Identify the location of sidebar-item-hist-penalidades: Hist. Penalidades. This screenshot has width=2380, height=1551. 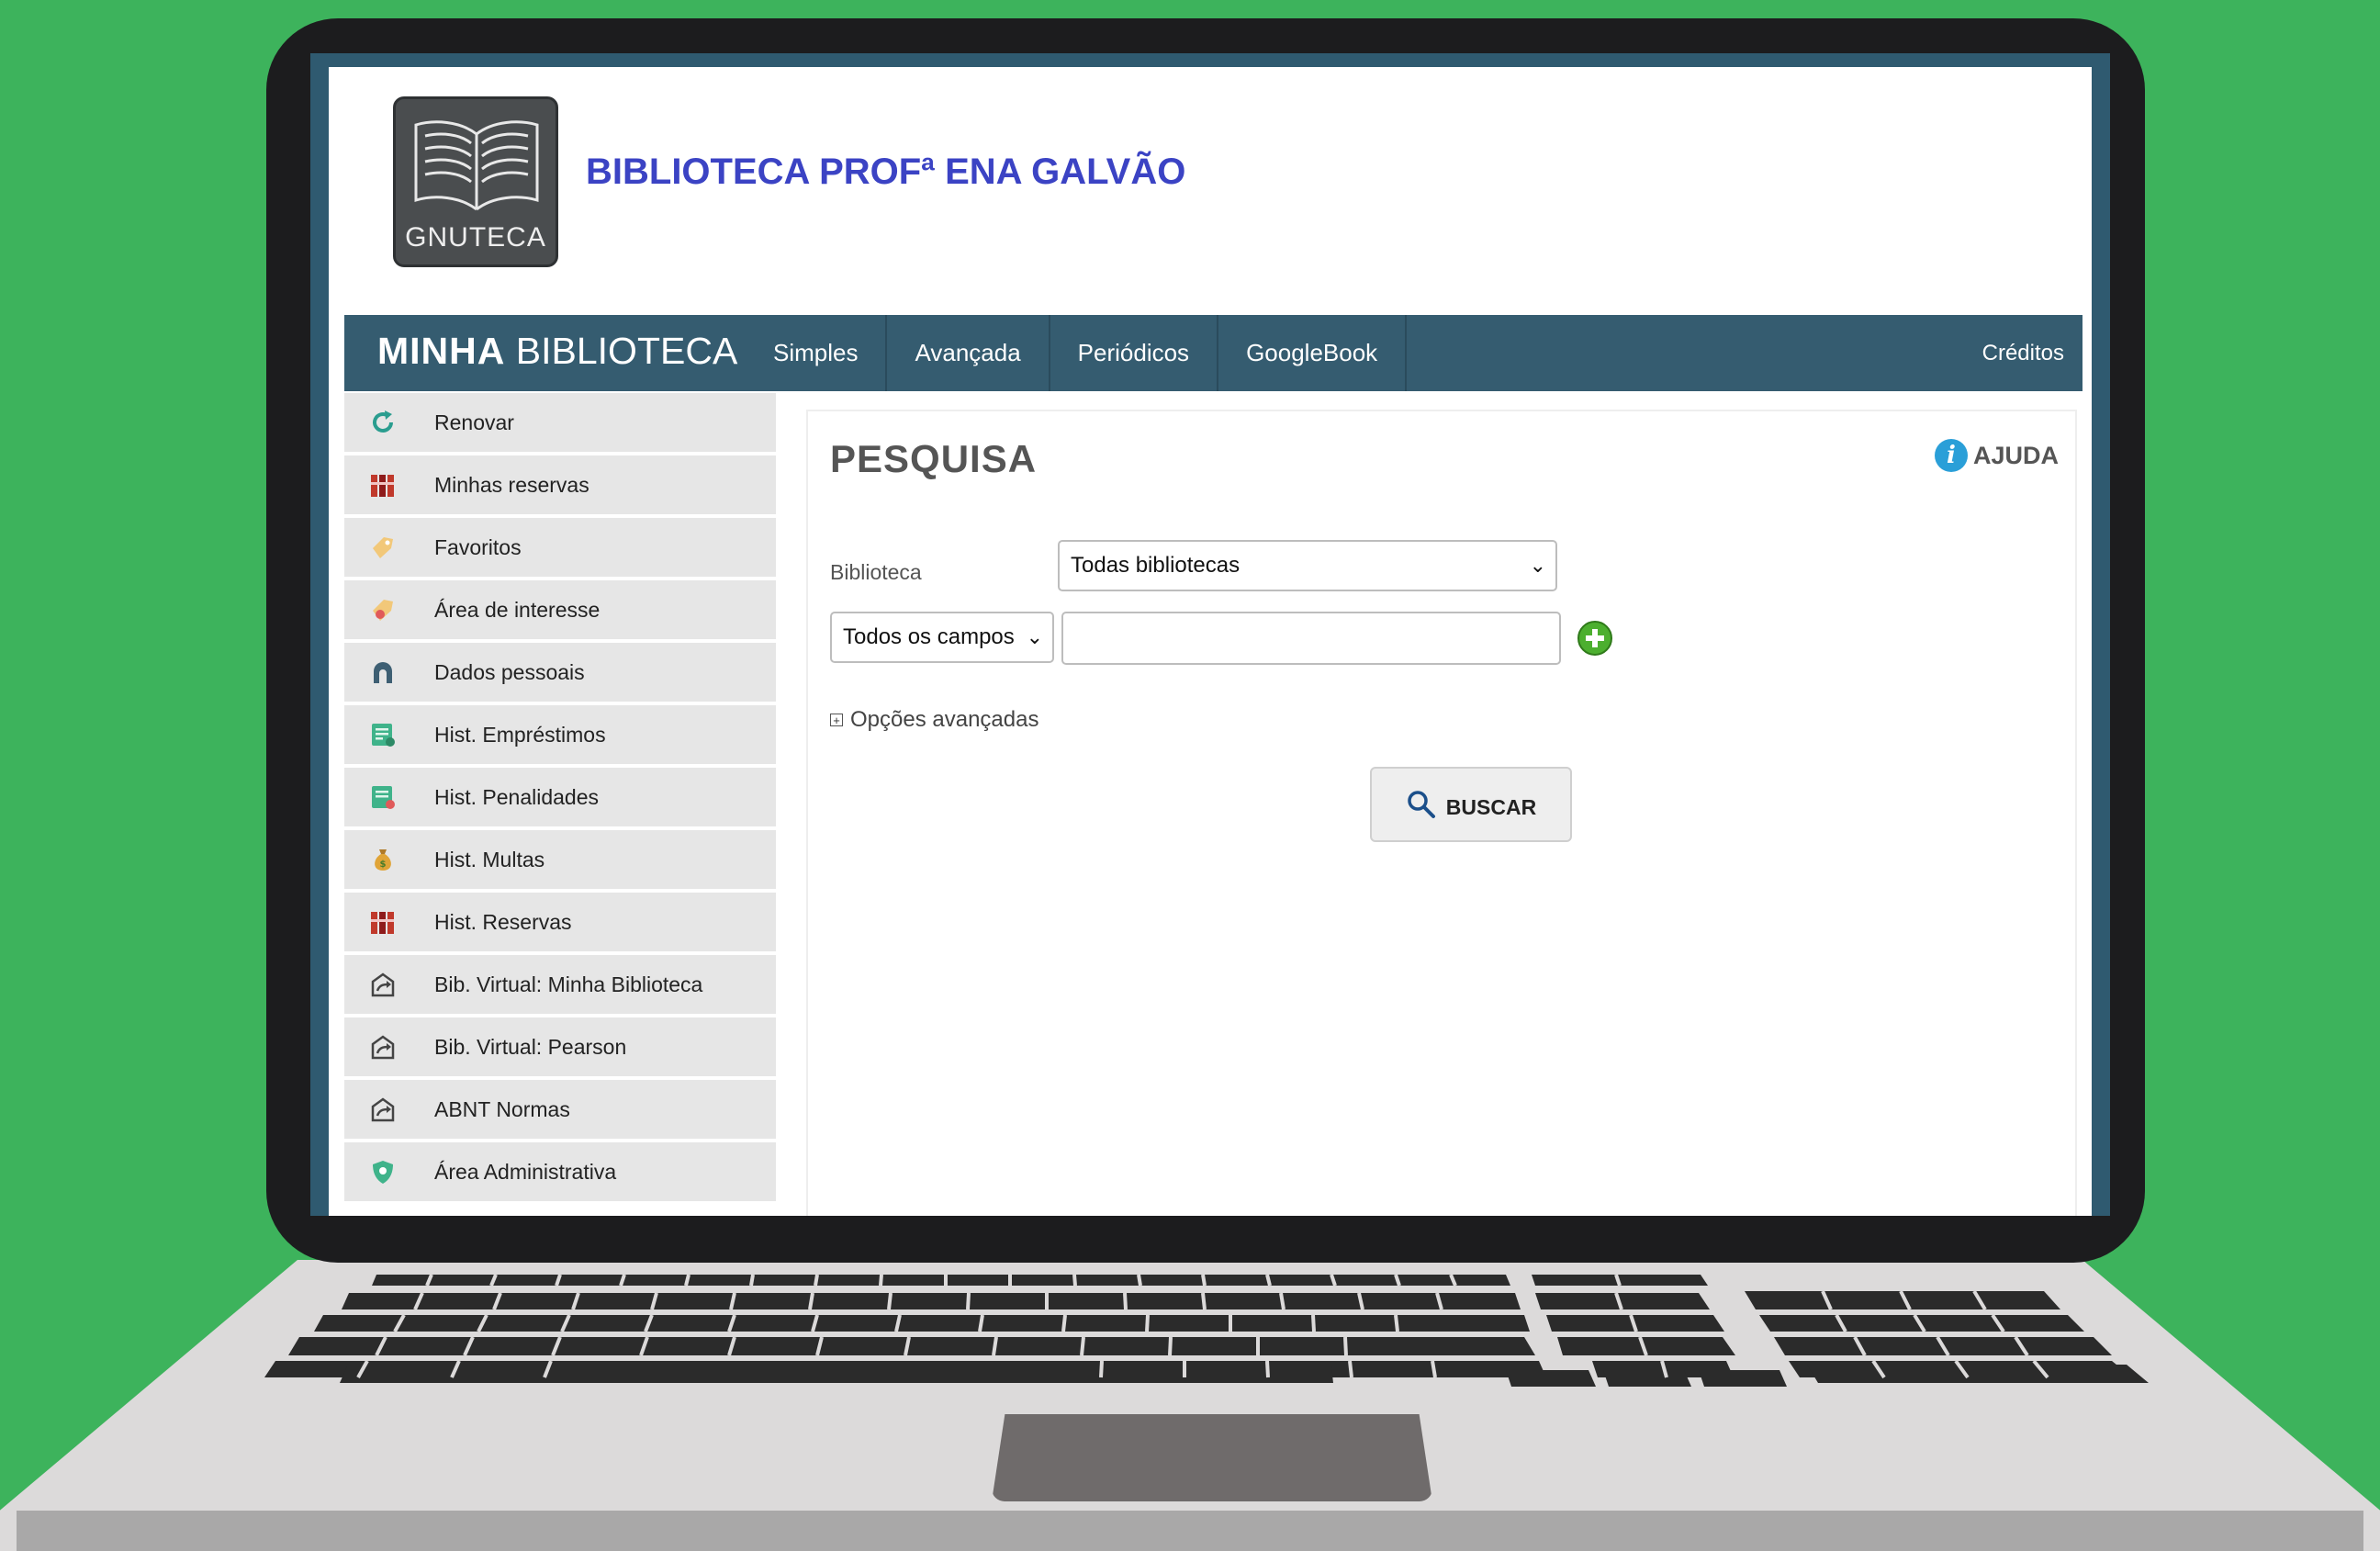
(560, 797).